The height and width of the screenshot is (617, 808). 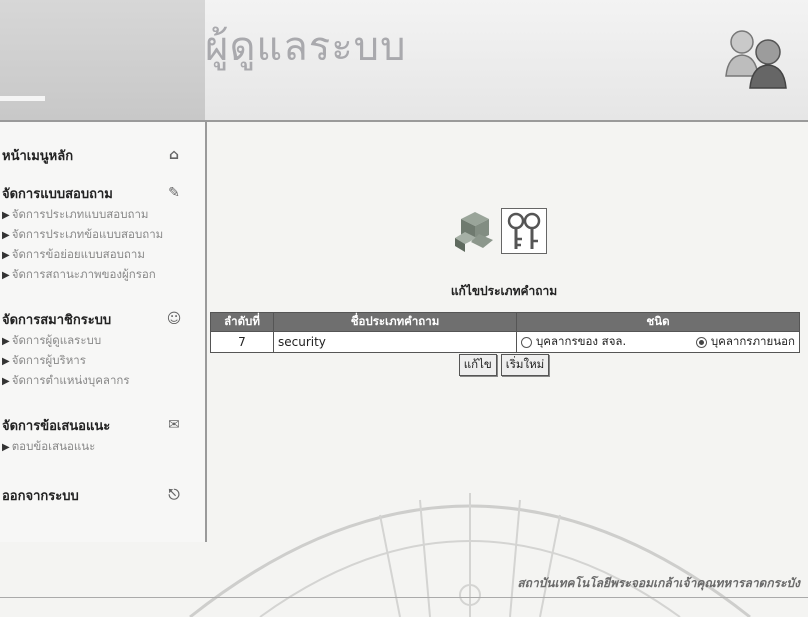 I want to click on menu-survey-label: จัดการแบบสอบถาม, so click(x=57, y=194).